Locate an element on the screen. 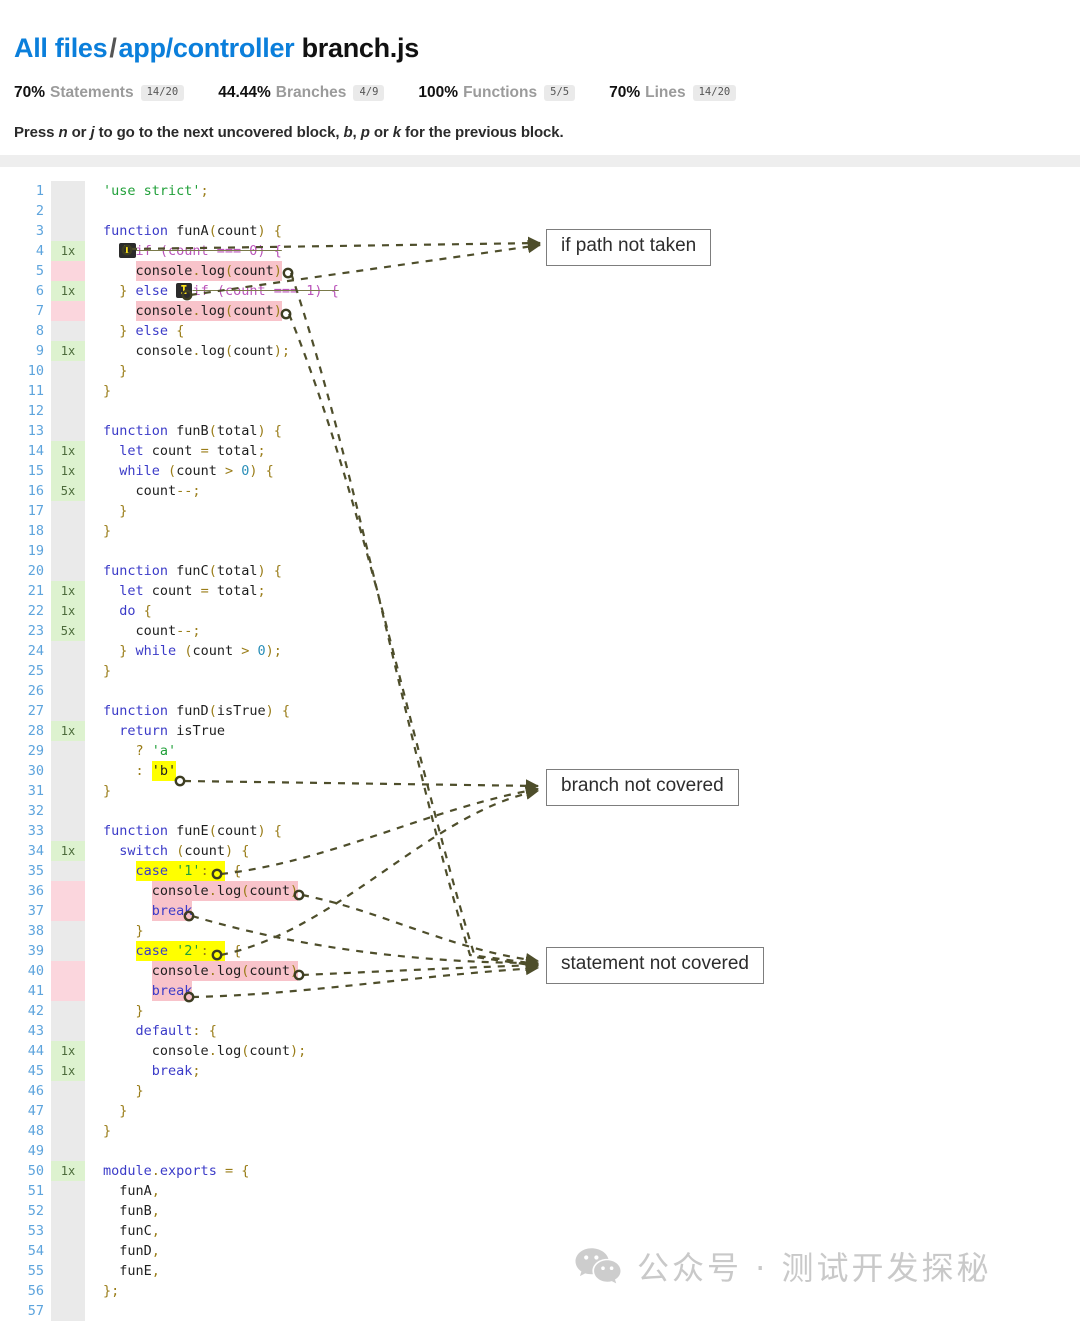 The width and height of the screenshot is (1080, 1336). uncovered-branch: case '2': is located at coordinates (180, 951).